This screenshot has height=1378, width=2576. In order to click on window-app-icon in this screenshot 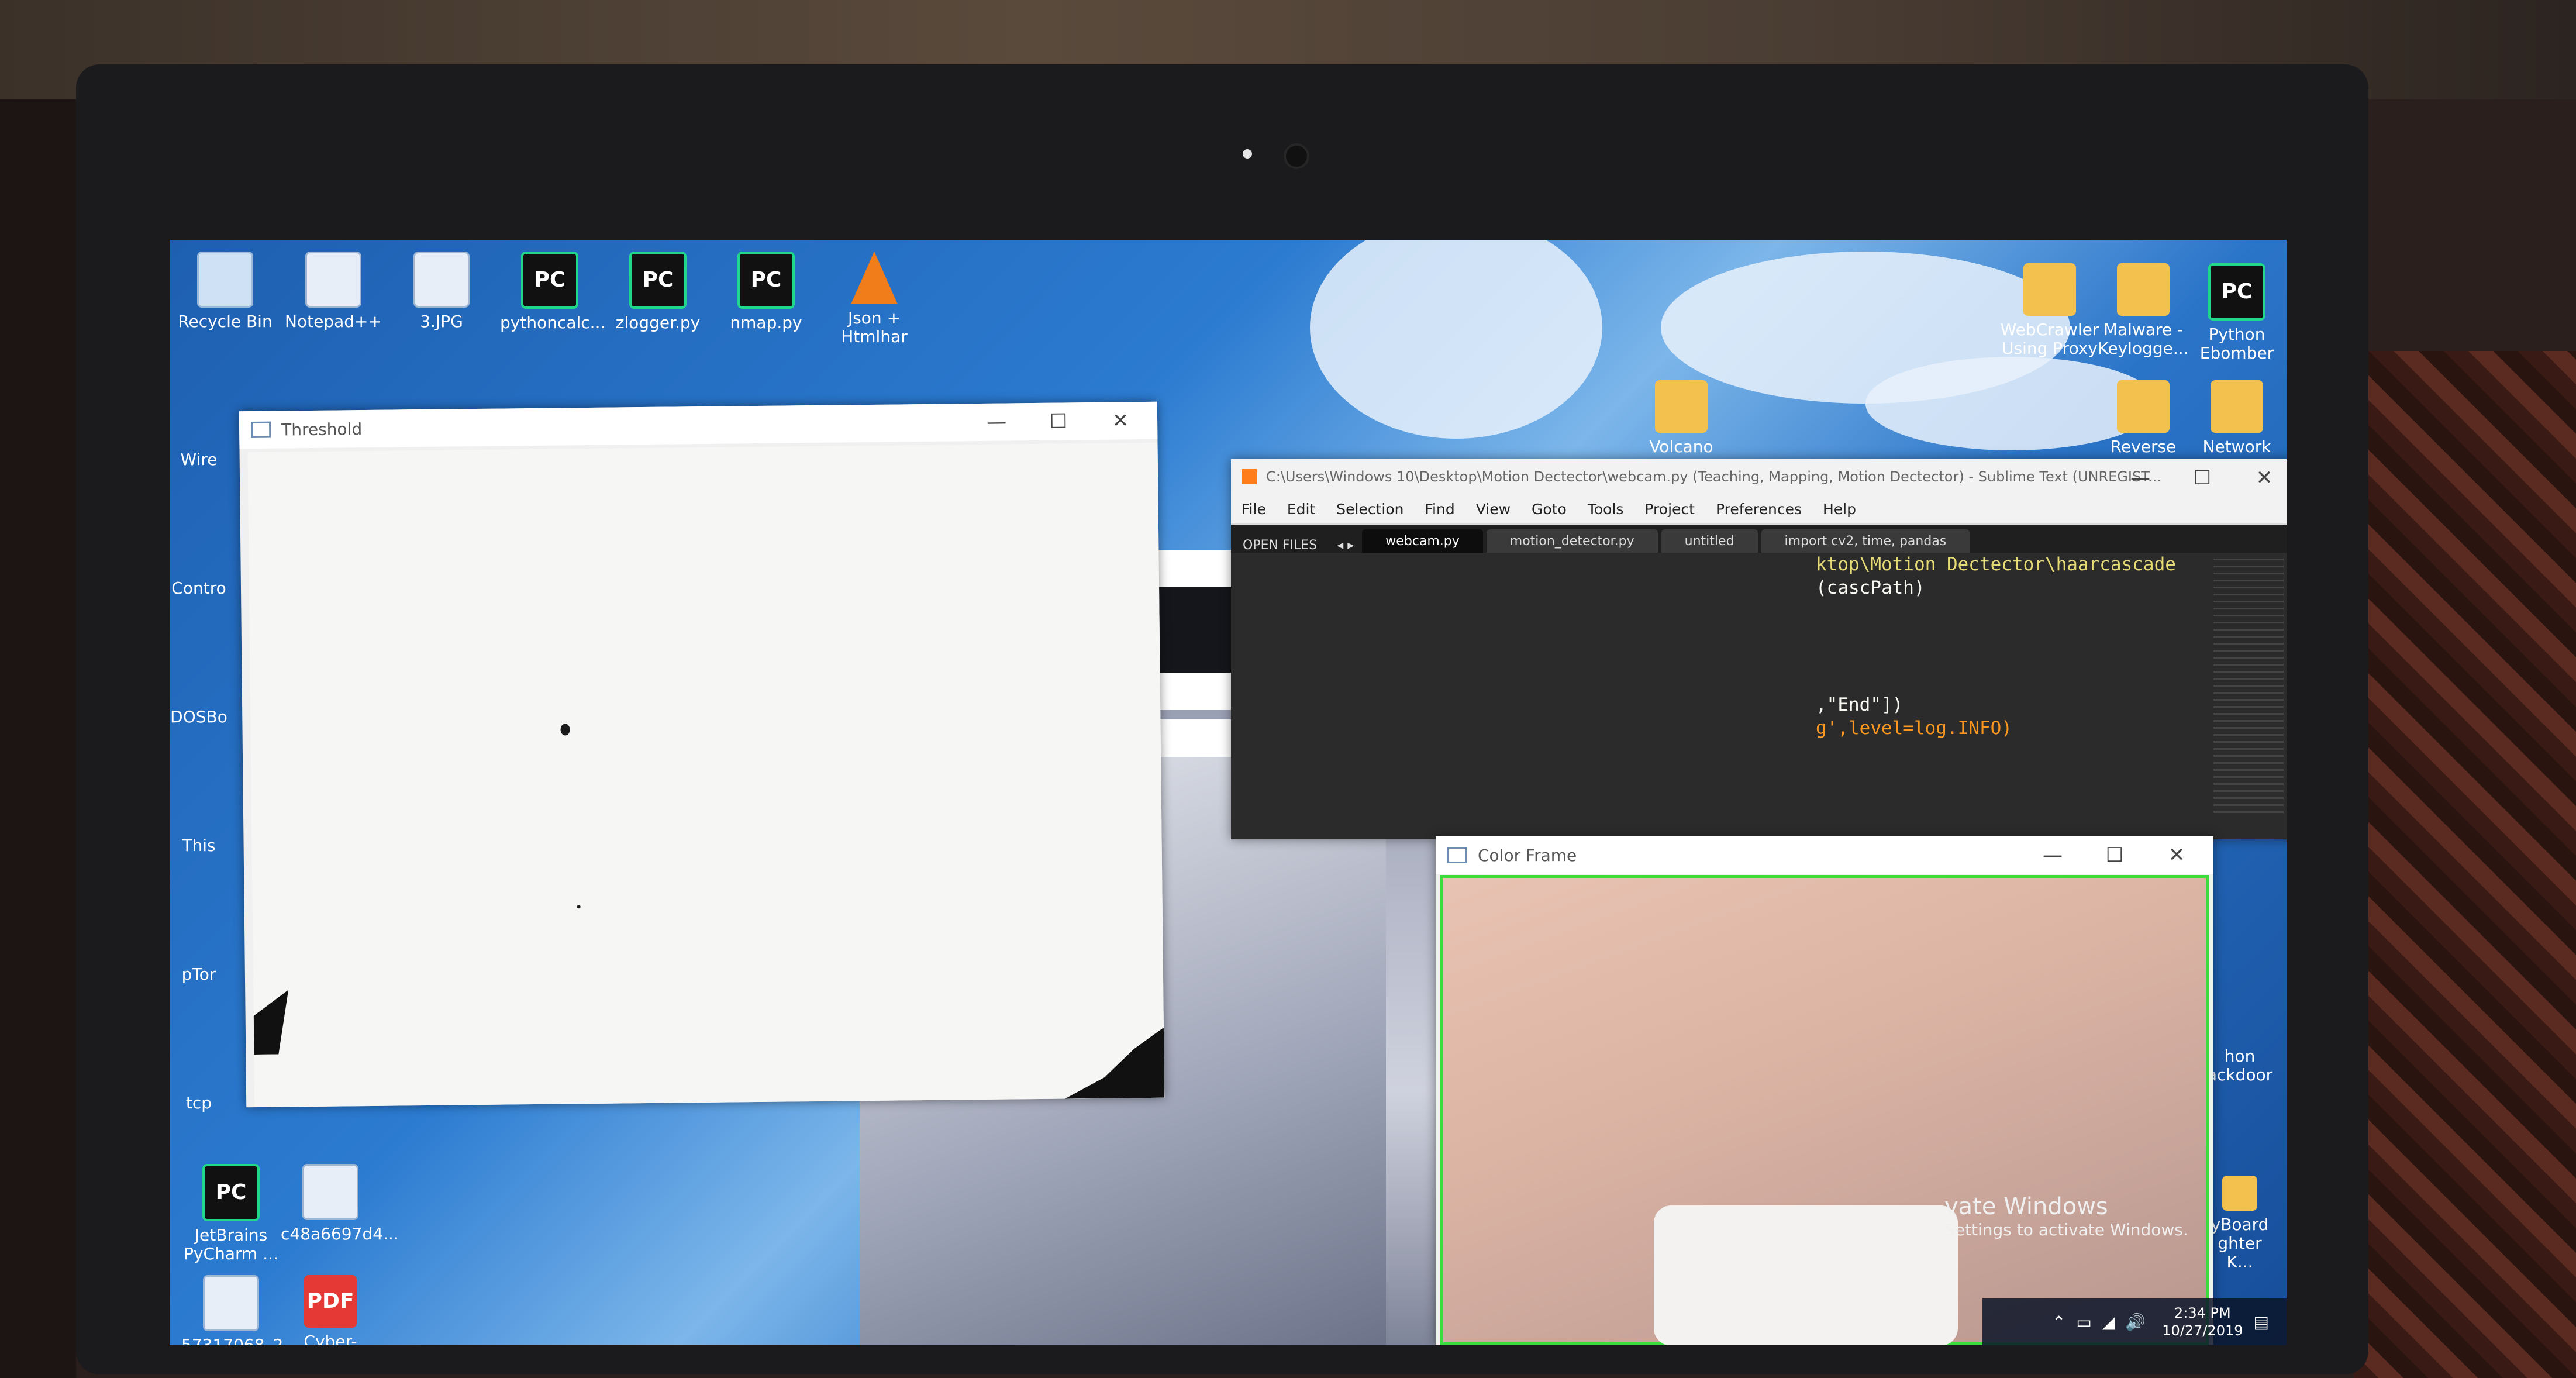, I will do `click(1457, 855)`.